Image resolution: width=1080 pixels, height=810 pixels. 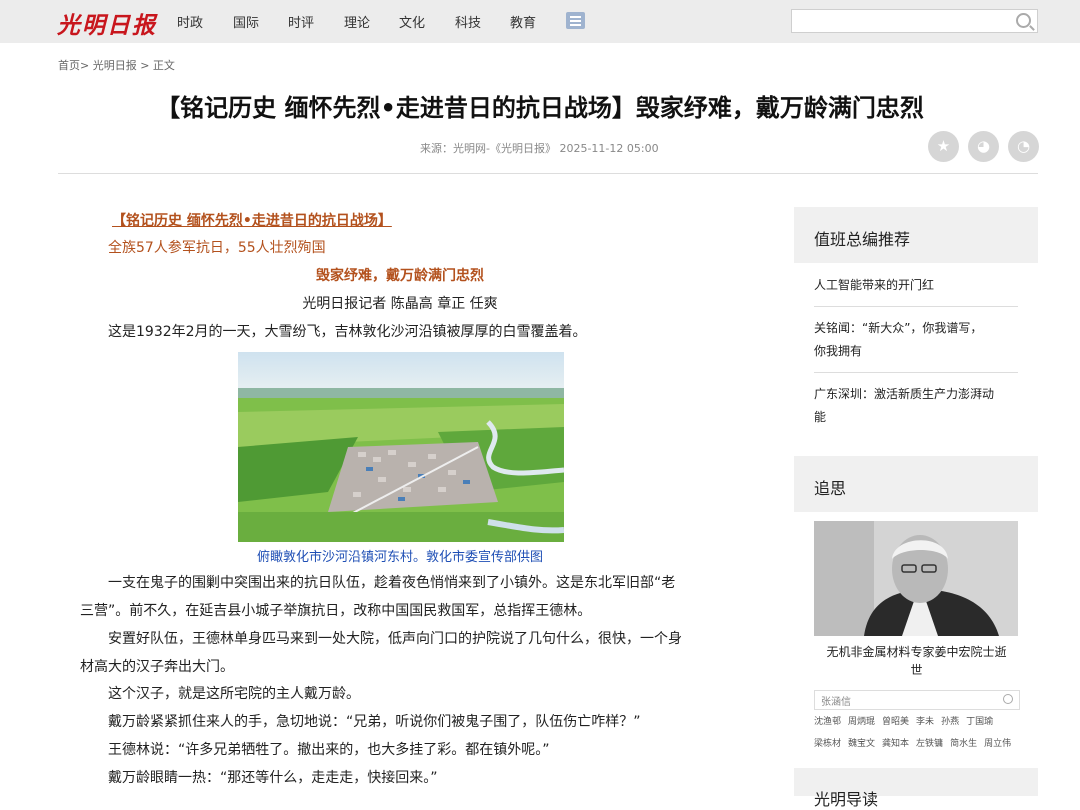 What do you see at coordinates (916, 670) in the screenshot?
I see `memorial-caption-cont: 世` at bounding box center [916, 670].